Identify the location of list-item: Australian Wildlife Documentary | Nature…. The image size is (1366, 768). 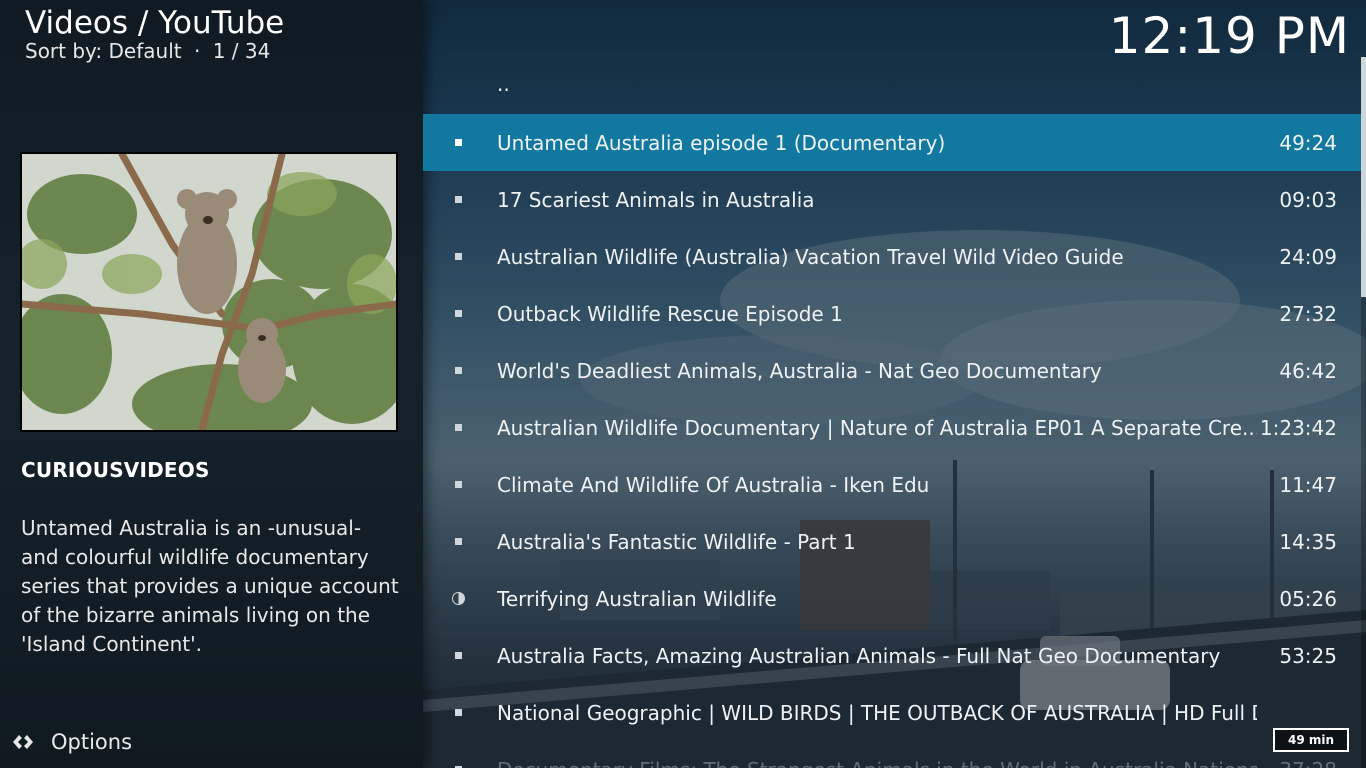
(892, 427).